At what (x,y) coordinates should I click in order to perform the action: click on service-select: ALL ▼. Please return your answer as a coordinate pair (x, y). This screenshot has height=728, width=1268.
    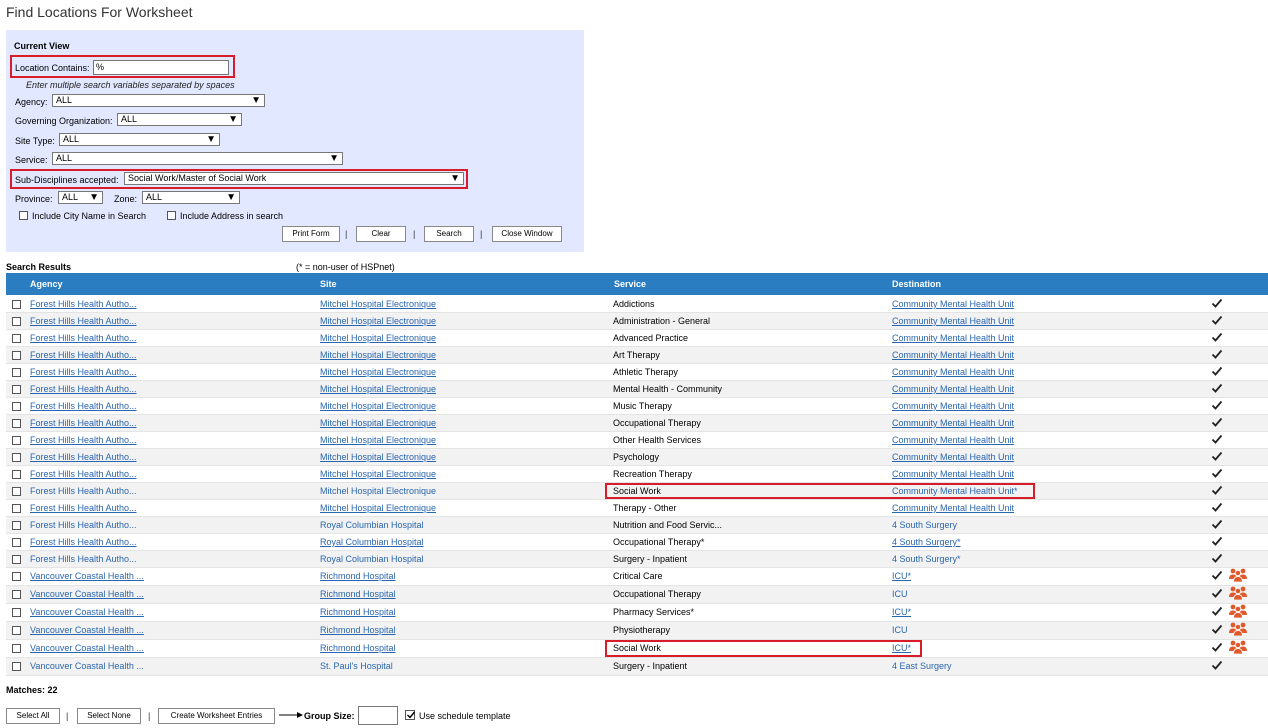
    Looking at the image, I should click on (197, 158).